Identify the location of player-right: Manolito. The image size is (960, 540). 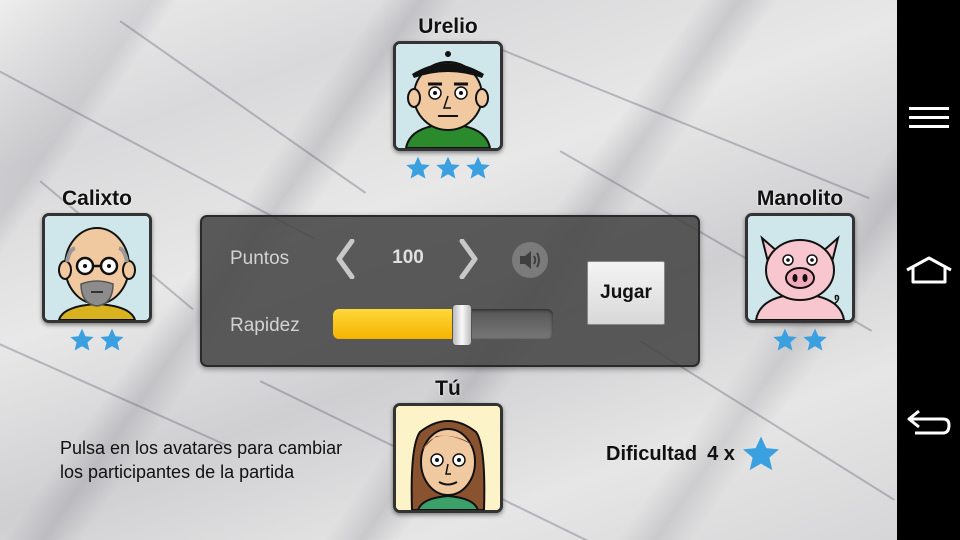
(800, 270).